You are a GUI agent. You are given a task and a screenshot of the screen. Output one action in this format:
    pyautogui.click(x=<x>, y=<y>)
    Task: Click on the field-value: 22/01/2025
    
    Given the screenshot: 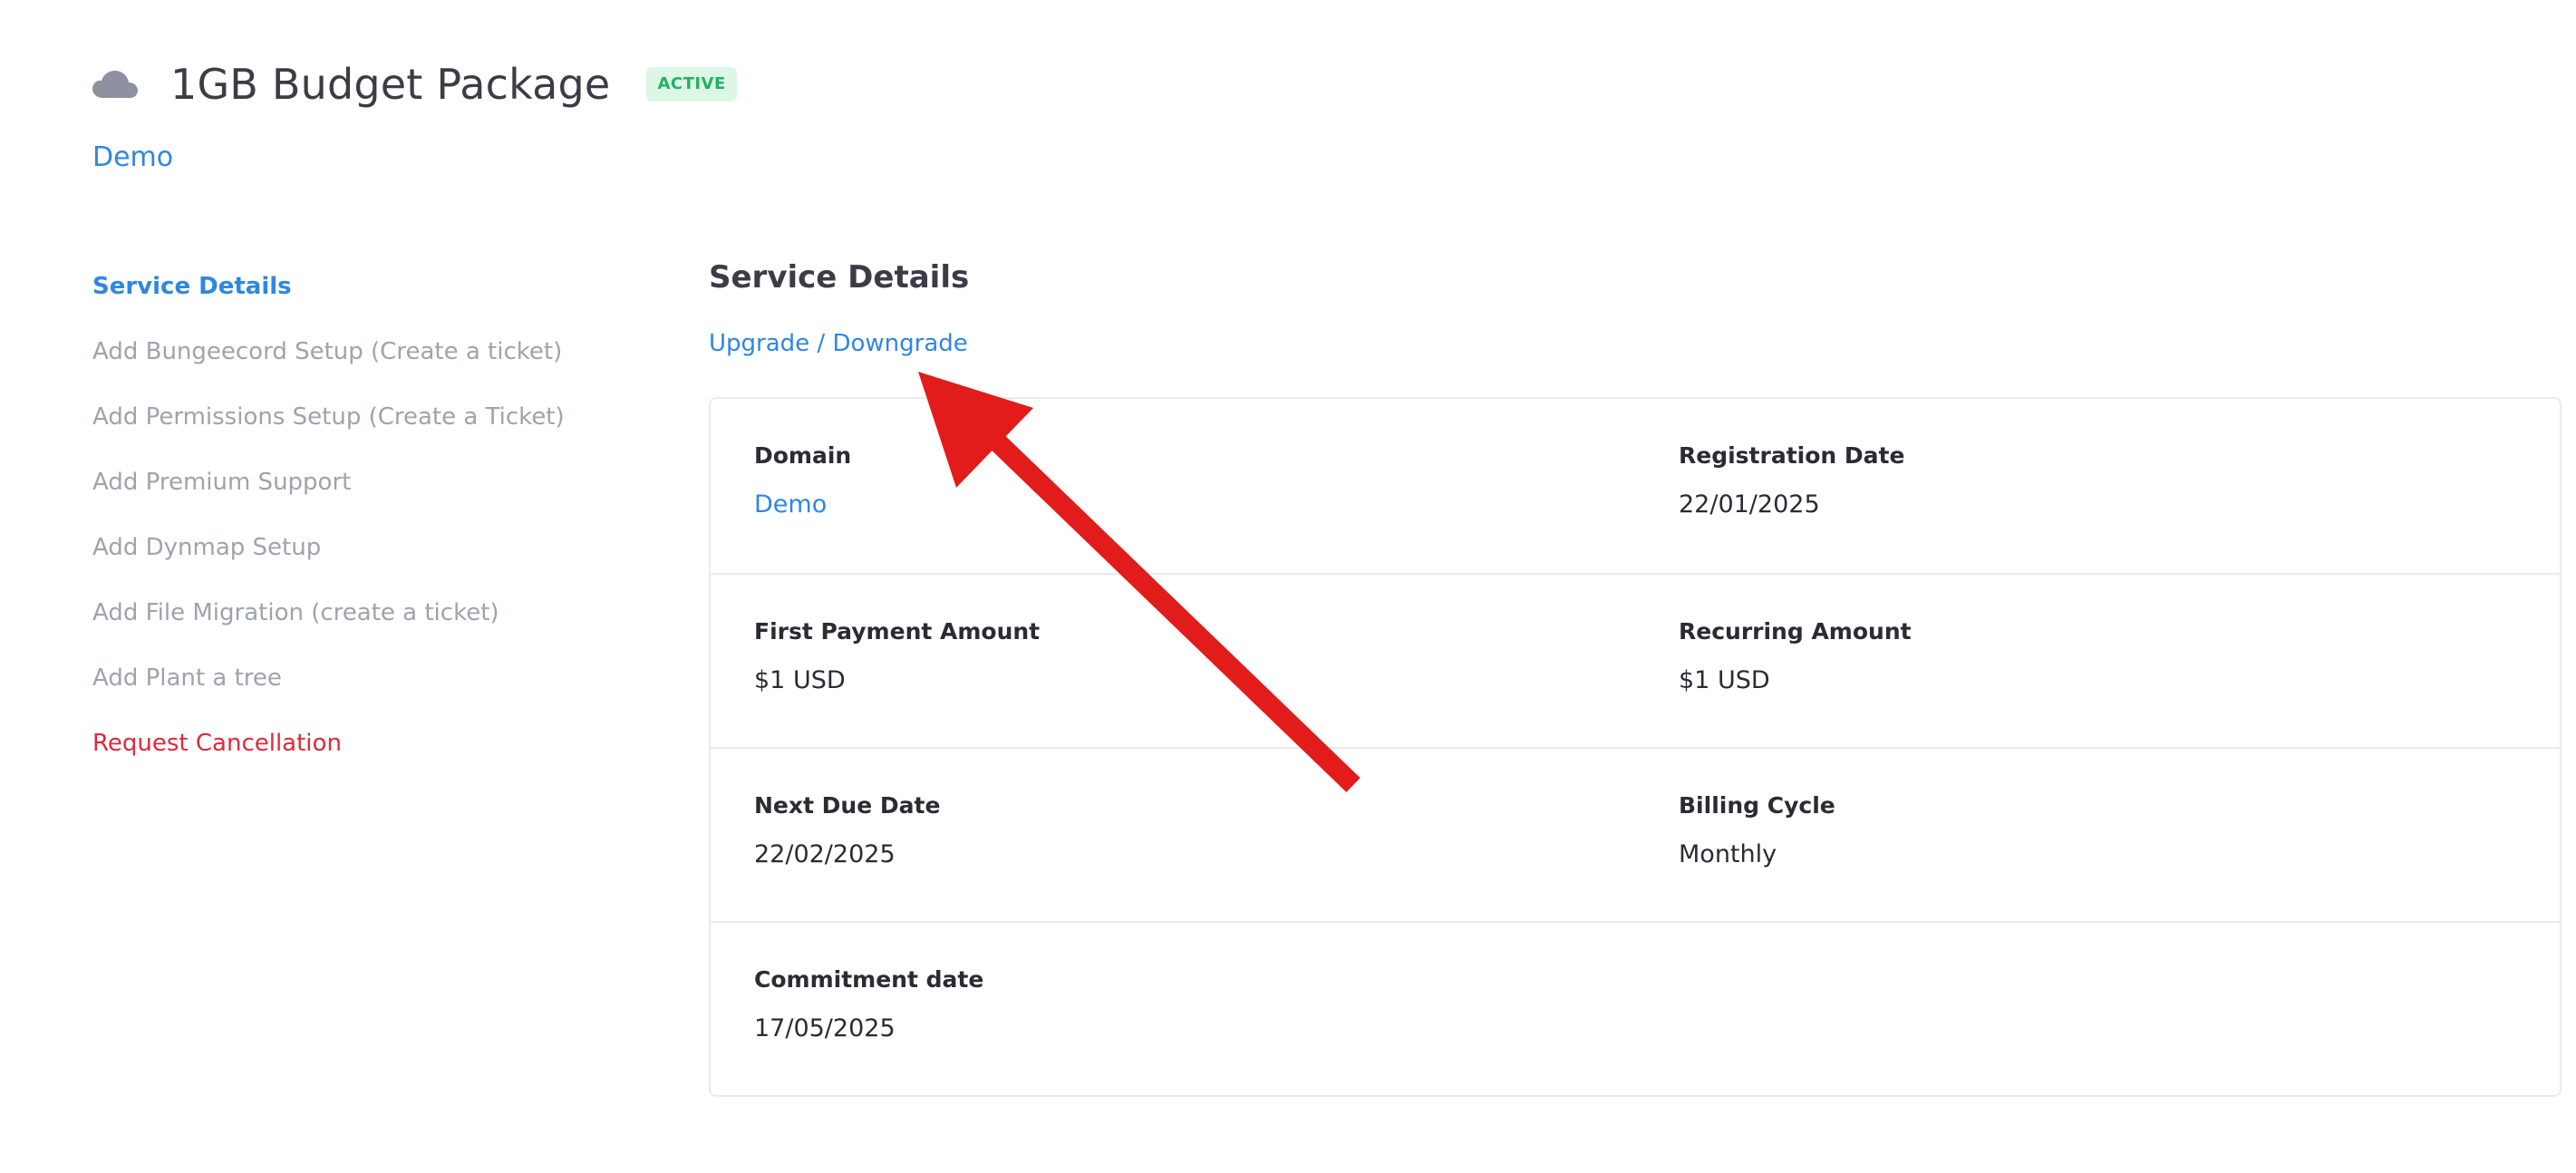 What is the action you would take?
    pyautogui.click(x=1749, y=504)
    